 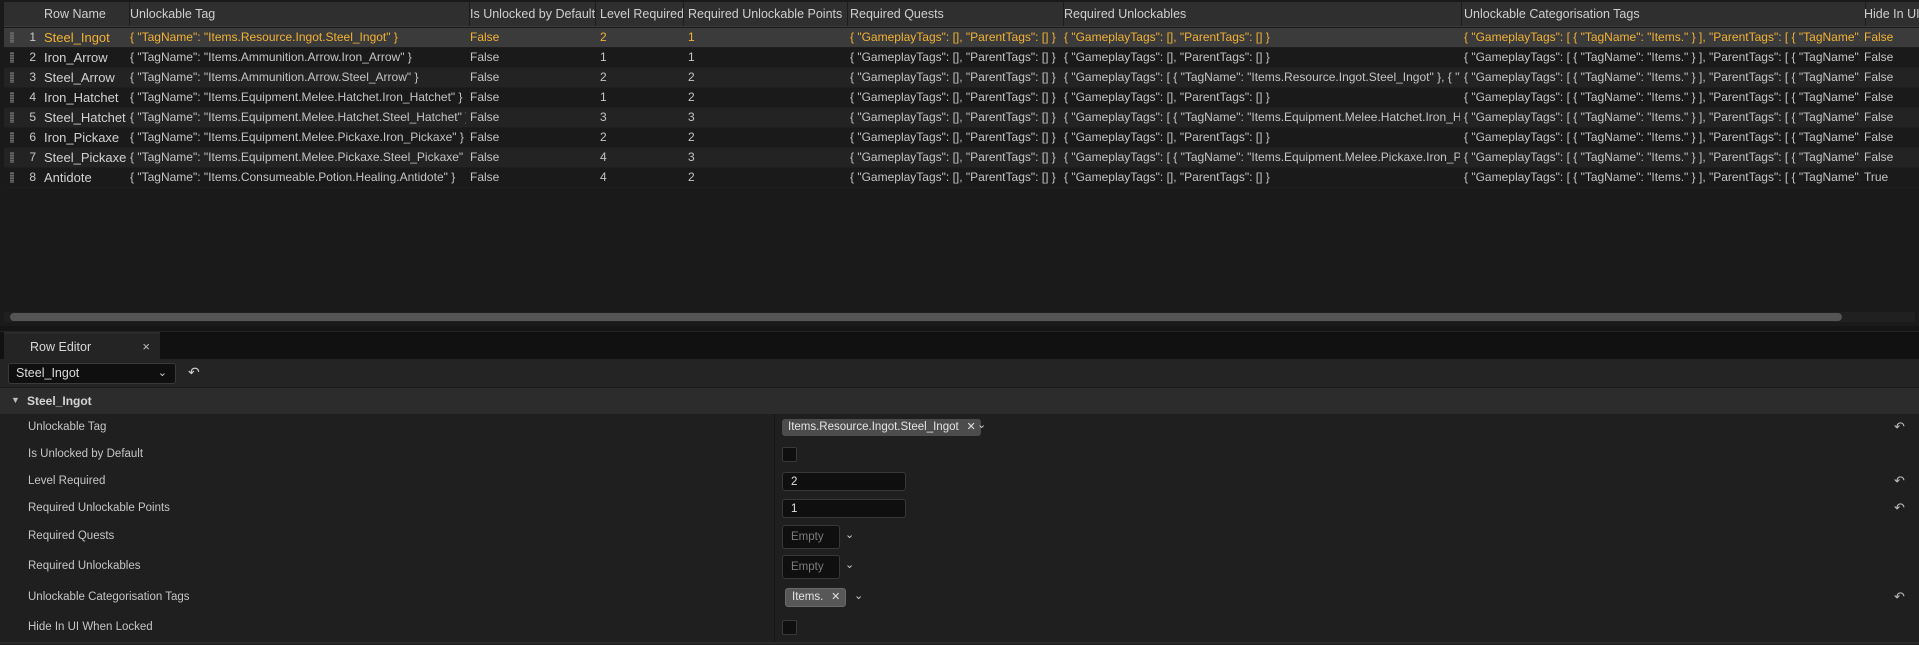 What do you see at coordinates (1889, 14) in the screenshot?
I see `column-header-hide-in-ui: Hide In UI When Locked` at bounding box center [1889, 14].